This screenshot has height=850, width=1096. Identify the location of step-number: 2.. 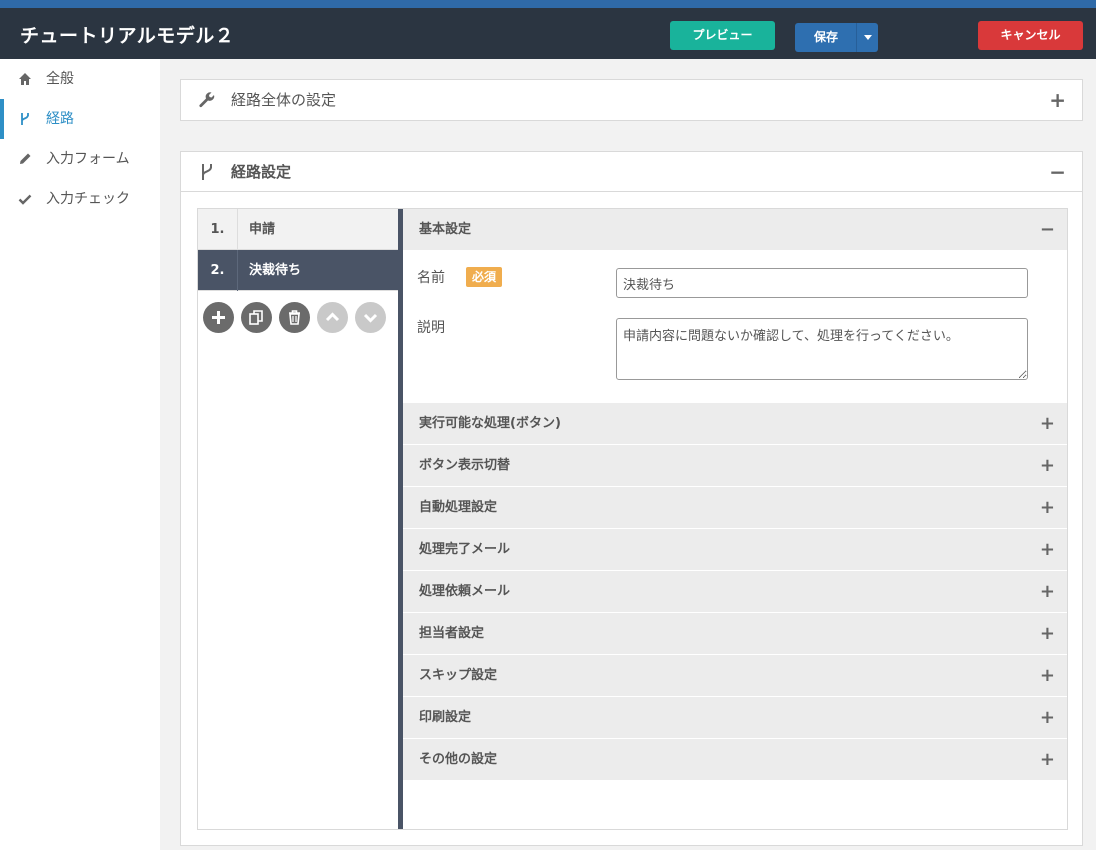
(218, 270).